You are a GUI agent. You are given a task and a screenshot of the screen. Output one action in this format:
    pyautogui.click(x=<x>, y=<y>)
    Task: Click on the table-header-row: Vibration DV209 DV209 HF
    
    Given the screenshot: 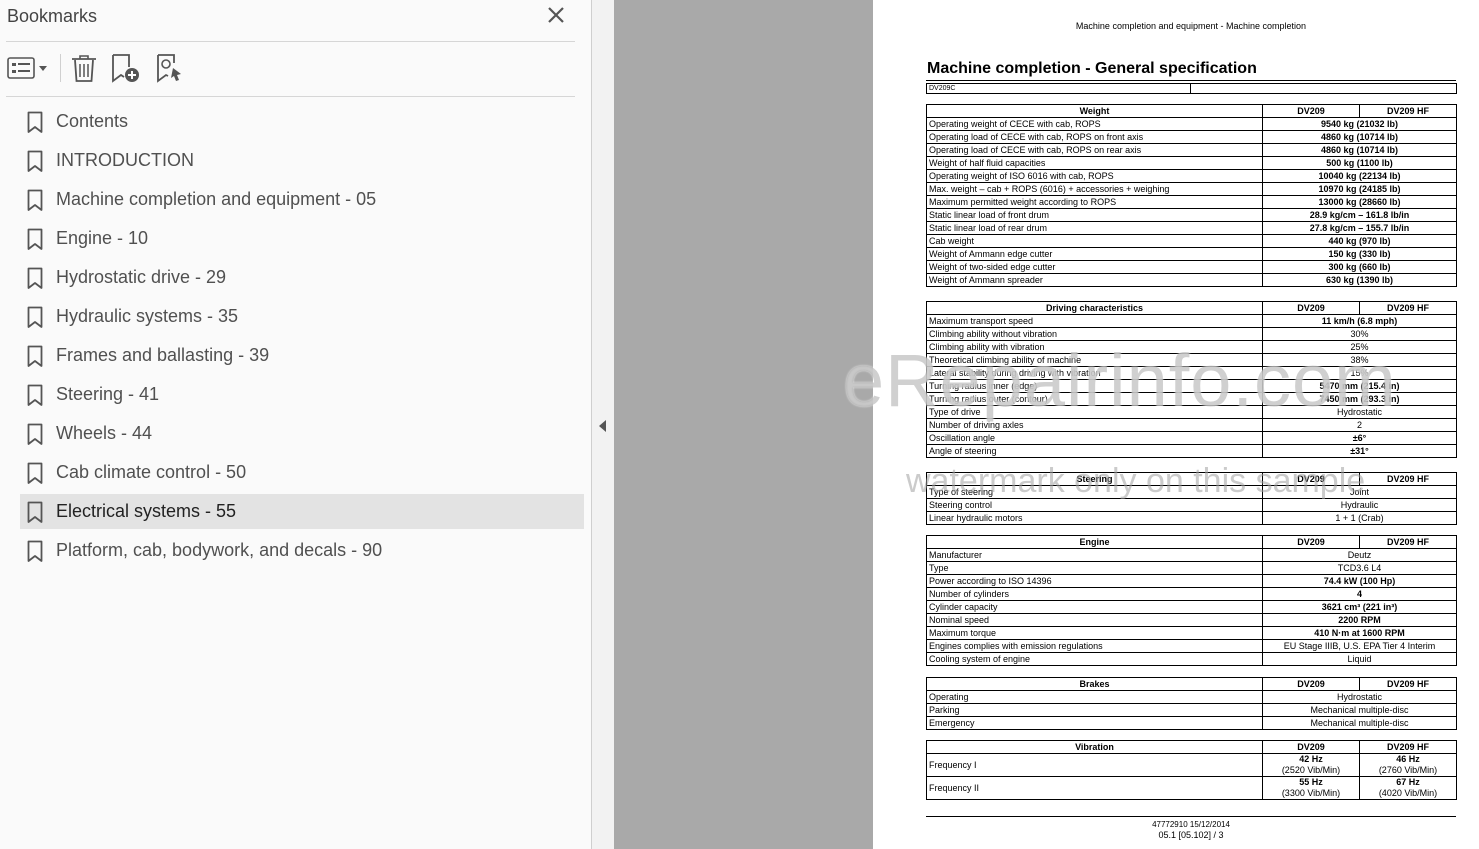 What is the action you would take?
    pyautogui.click(x=1191, y=747)
    